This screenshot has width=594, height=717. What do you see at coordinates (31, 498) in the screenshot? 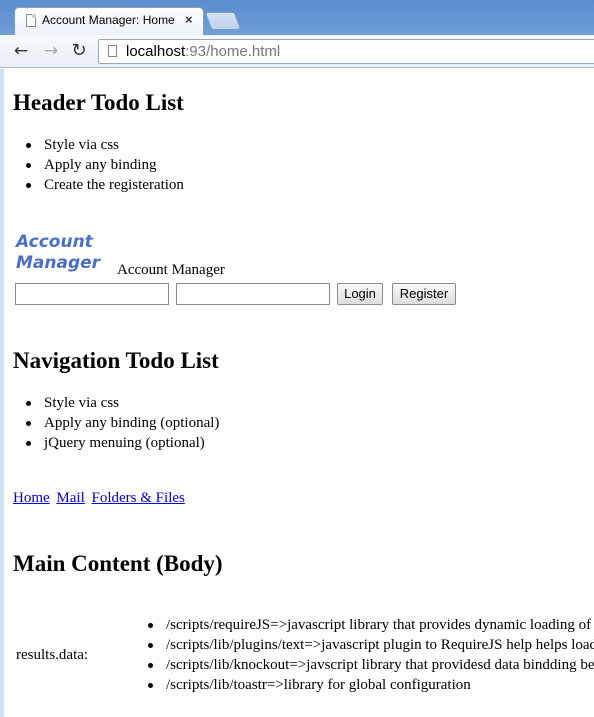
I see `nav-link-home: Home` at bounding box center [31, 498].